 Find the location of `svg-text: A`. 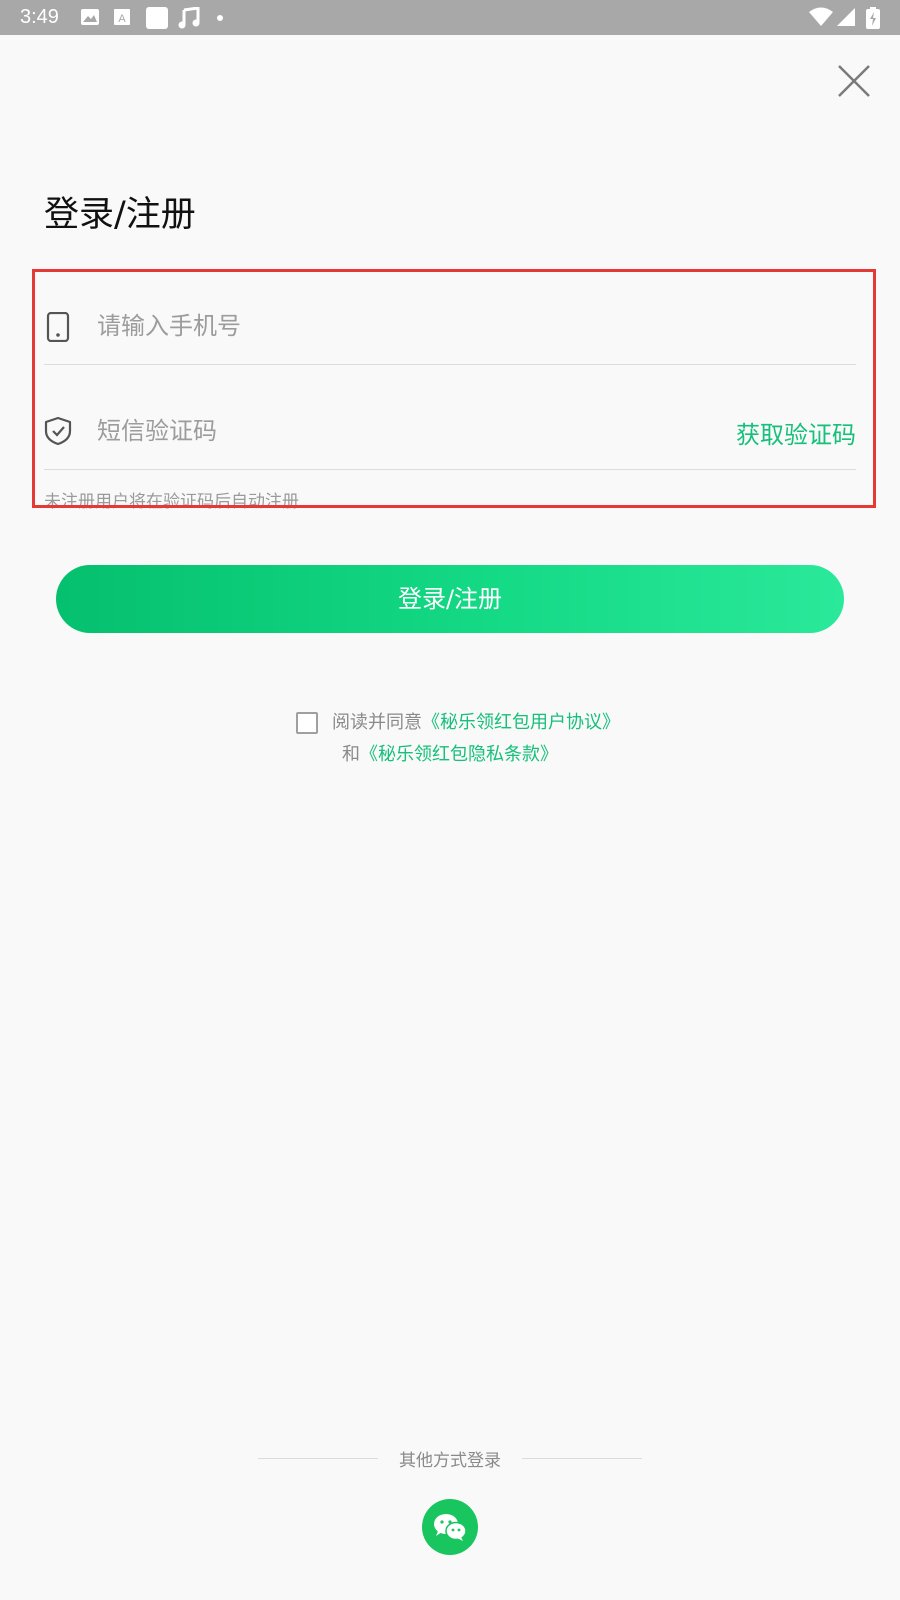

svg-text: A is located at coordinates (122, 19).